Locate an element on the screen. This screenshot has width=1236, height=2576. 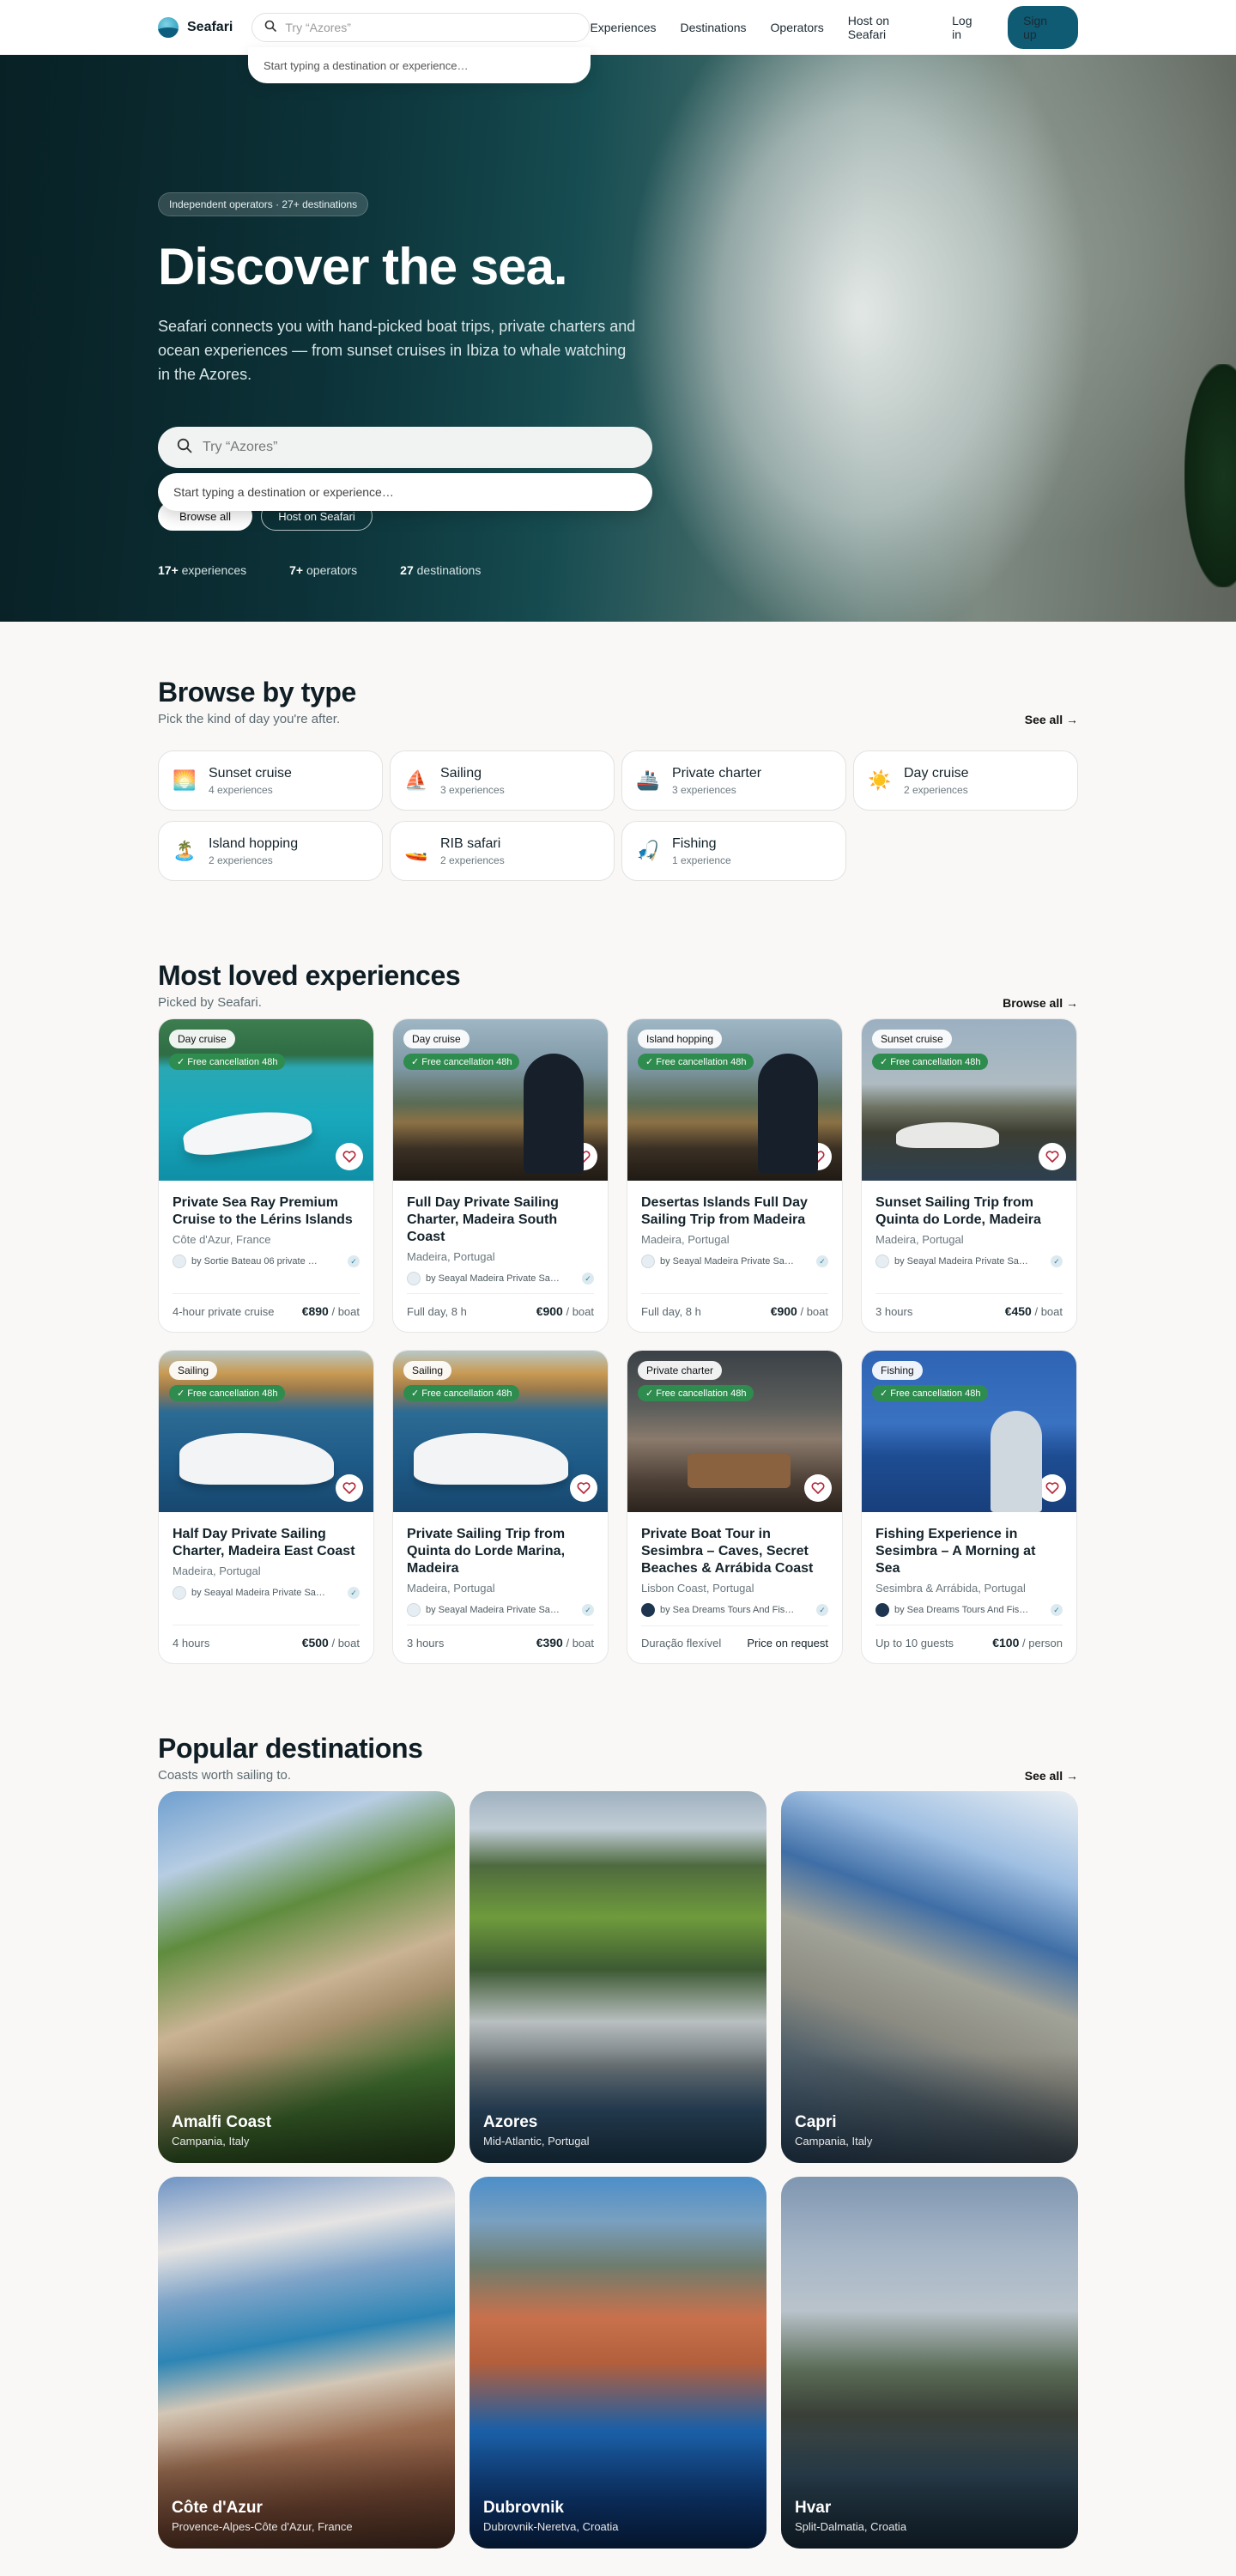
nav-search-input is located at coordinates (422, 28).